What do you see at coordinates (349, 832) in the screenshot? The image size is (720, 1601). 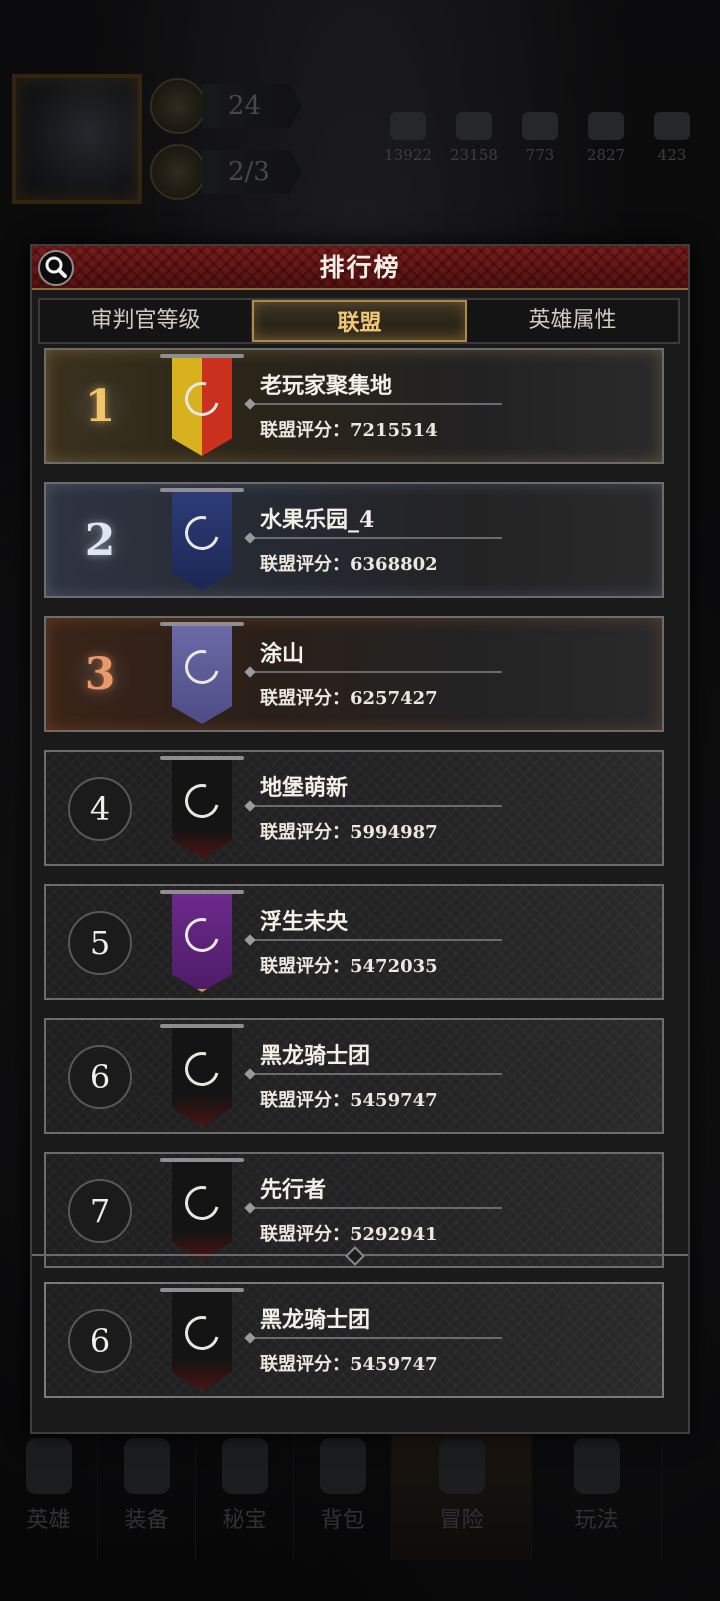 I see `alliance-score: 联盟评分：5994987` at bounding box center [349, 832].